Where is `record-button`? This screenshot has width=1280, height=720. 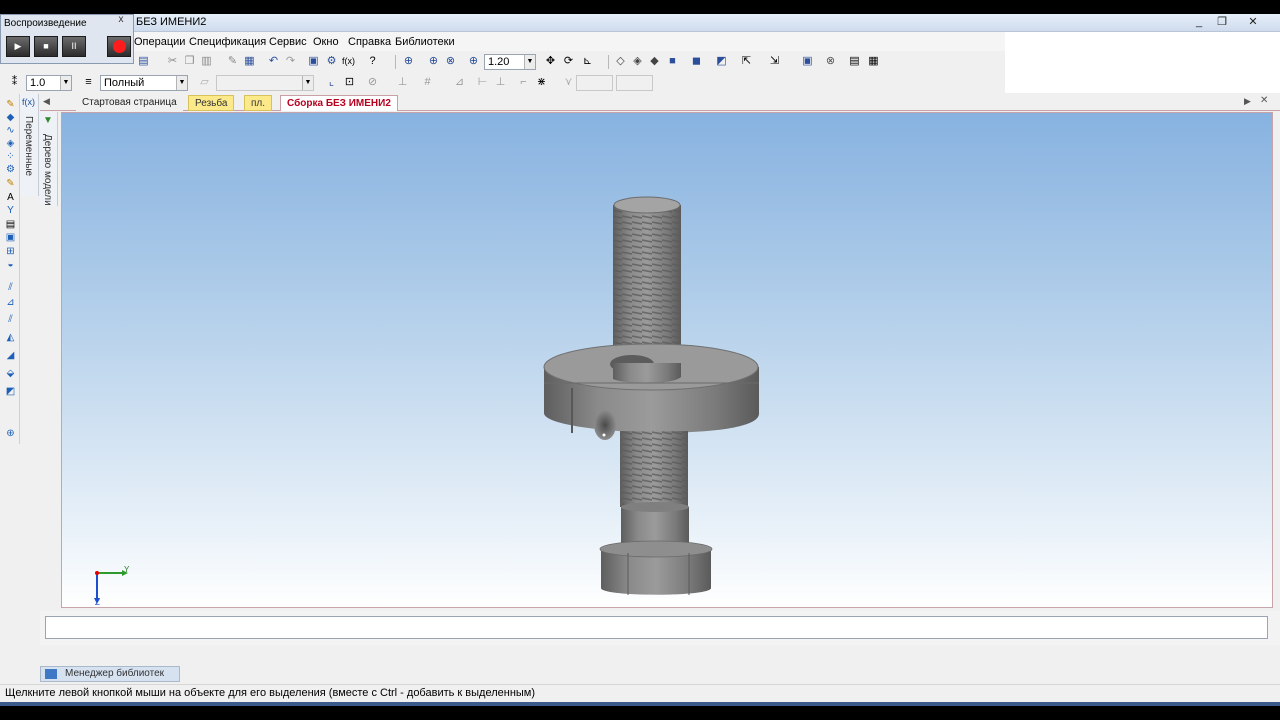
record-button is located at coordinates (119, 46).